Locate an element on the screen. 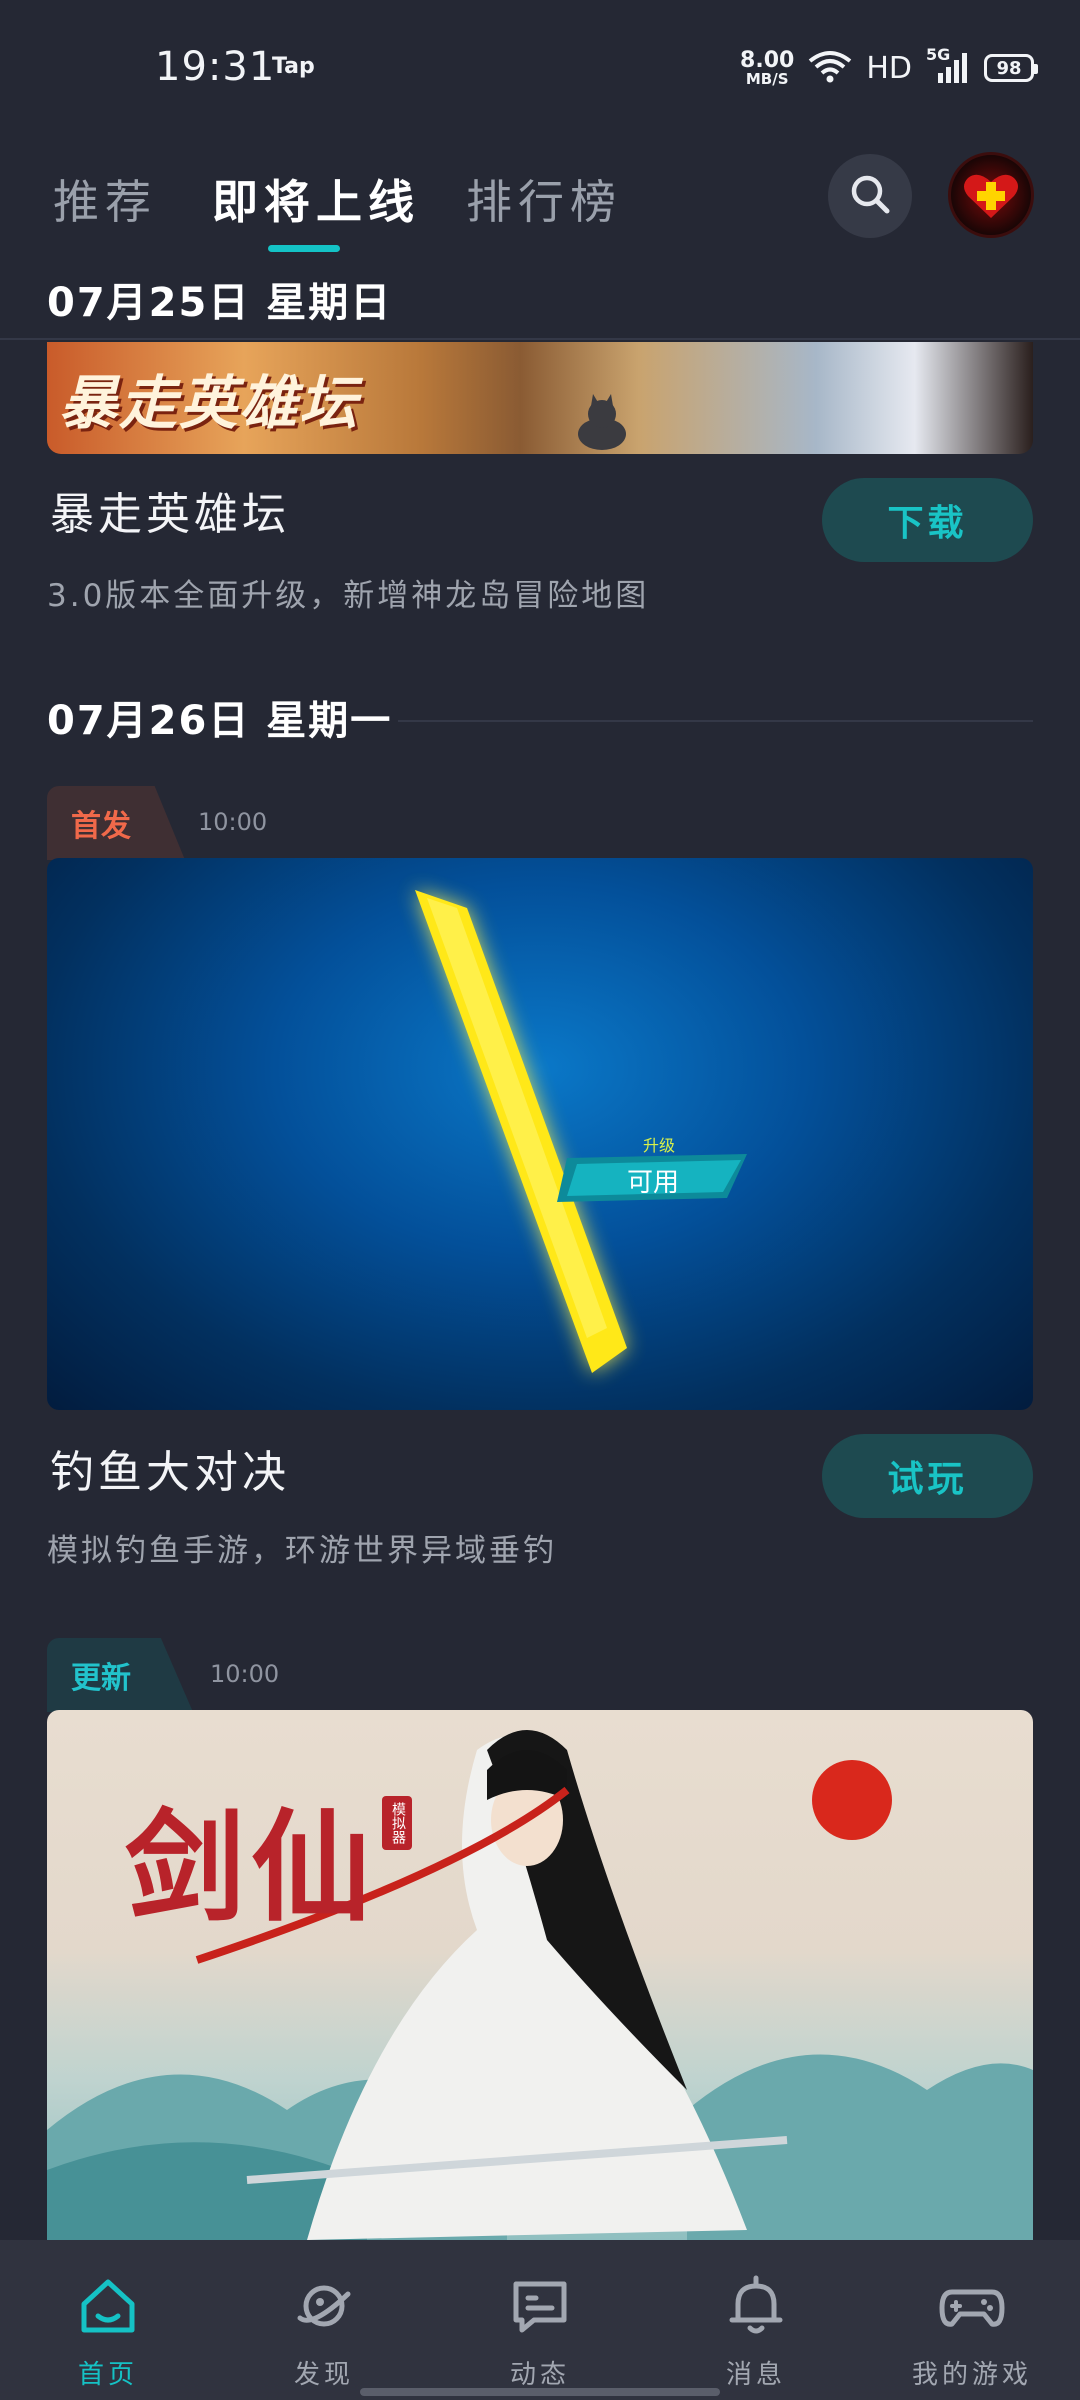  search-icon is located at coordinates (870, 196).